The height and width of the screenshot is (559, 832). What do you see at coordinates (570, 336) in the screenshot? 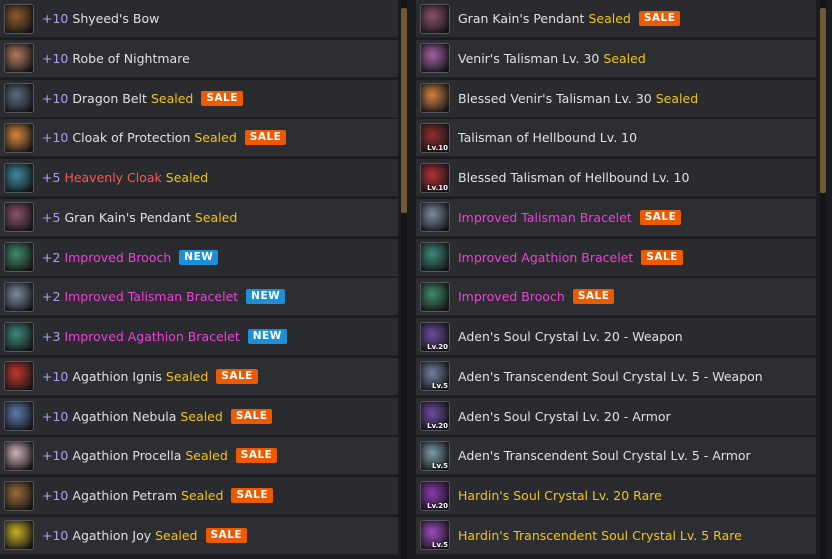
I see `item-name: Aden's Soul Crystal Lv. 20 - Weapon` at bounding box center [570, 336].